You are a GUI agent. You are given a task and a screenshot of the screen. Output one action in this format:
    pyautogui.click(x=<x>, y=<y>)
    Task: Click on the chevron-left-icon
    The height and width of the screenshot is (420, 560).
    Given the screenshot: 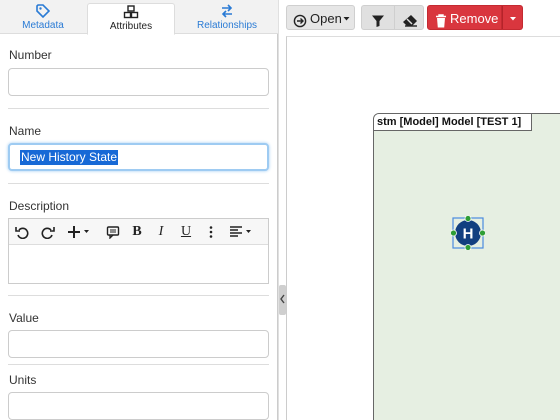 What is the action you would take?
    pyautogui.click(x=282, y=300)
    